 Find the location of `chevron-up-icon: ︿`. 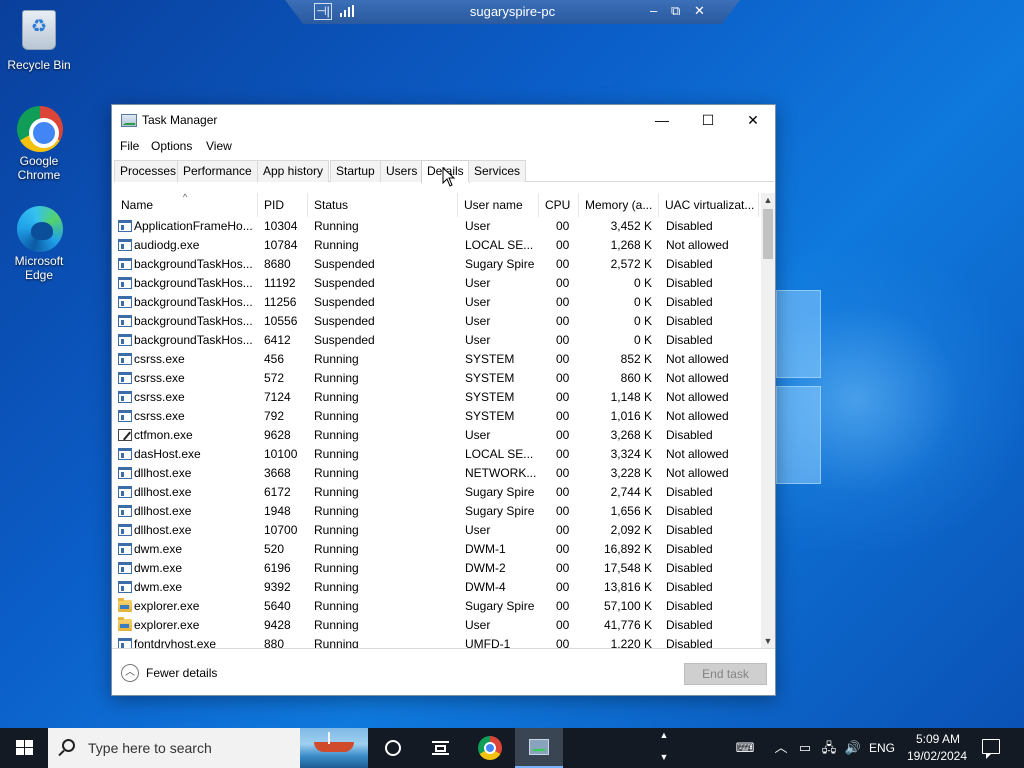

chevron-up-icon: ︿ is located at coordinates (130, 673).